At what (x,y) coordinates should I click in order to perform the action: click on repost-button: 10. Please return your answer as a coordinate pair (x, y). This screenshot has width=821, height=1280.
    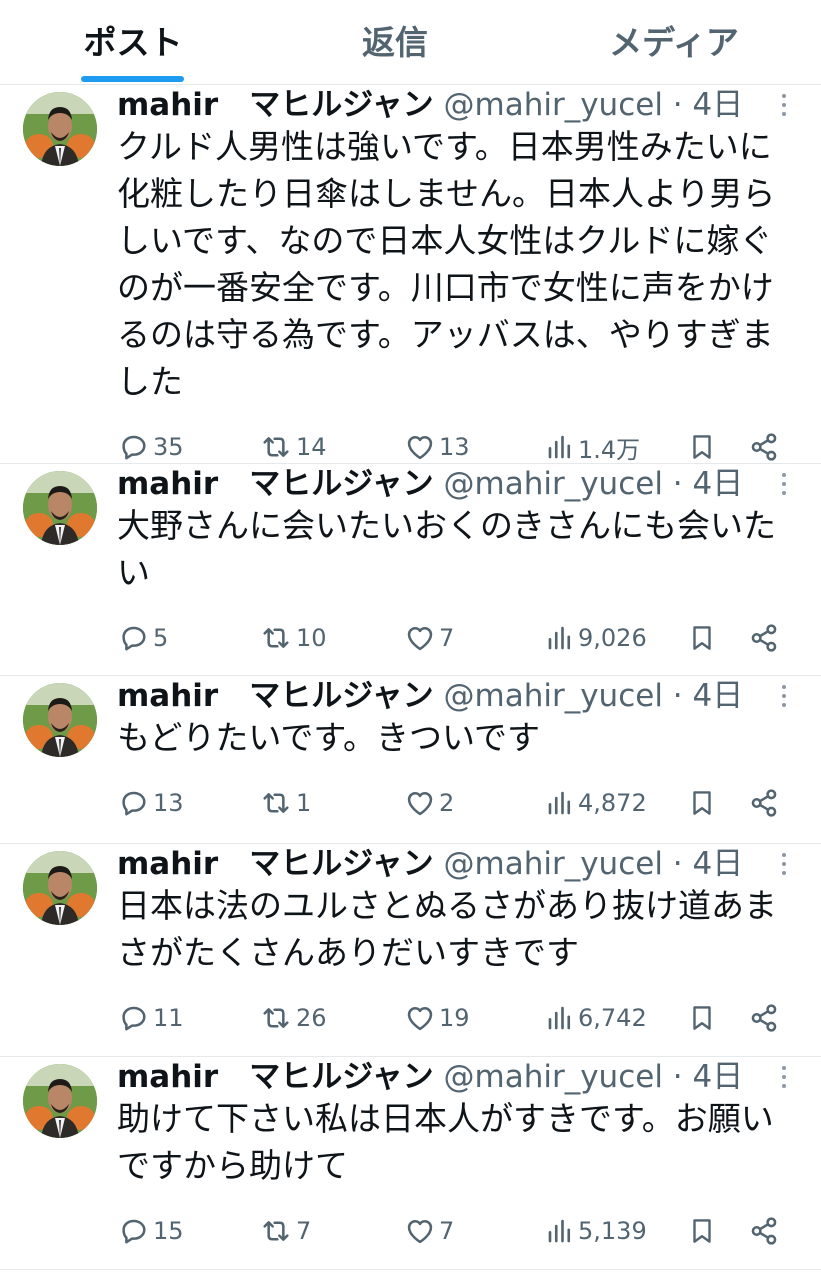
    Looking at the image, I should click on (293, 638).